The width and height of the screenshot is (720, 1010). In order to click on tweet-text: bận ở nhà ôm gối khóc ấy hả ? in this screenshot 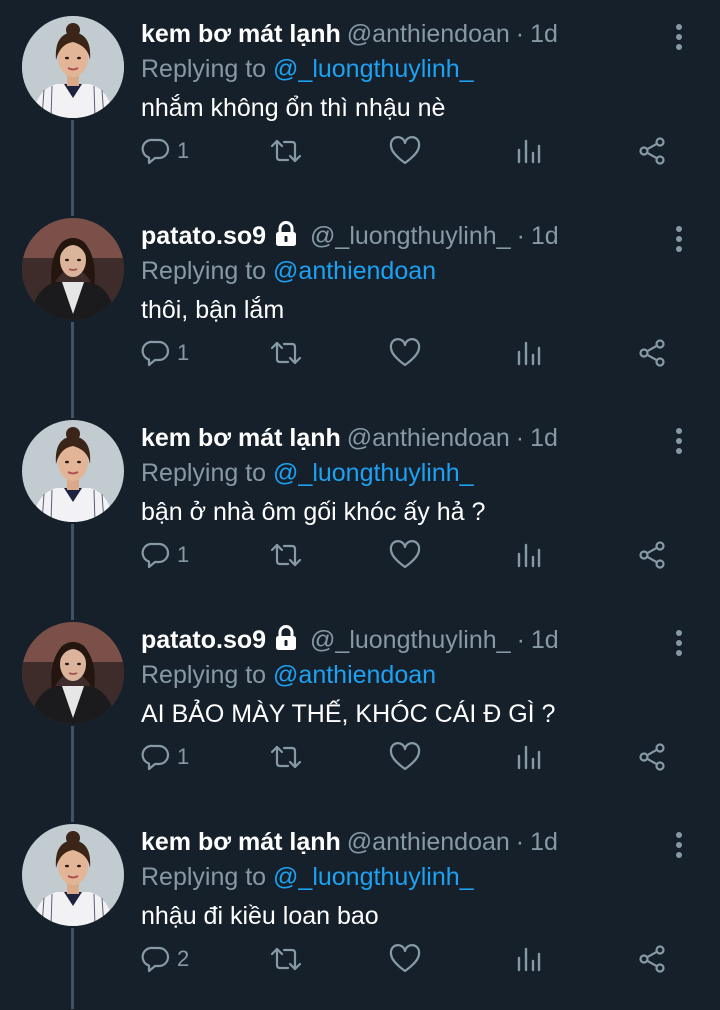, I will do `click(313, 512)`.